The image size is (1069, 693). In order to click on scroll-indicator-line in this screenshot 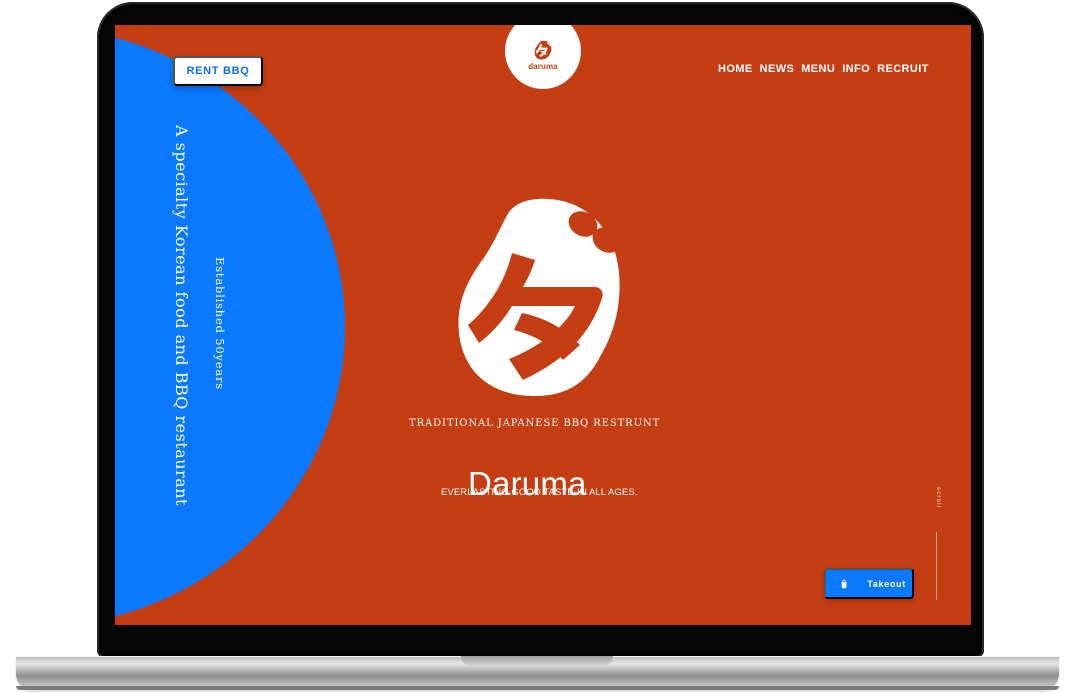, I will do `click(936, 566)`.